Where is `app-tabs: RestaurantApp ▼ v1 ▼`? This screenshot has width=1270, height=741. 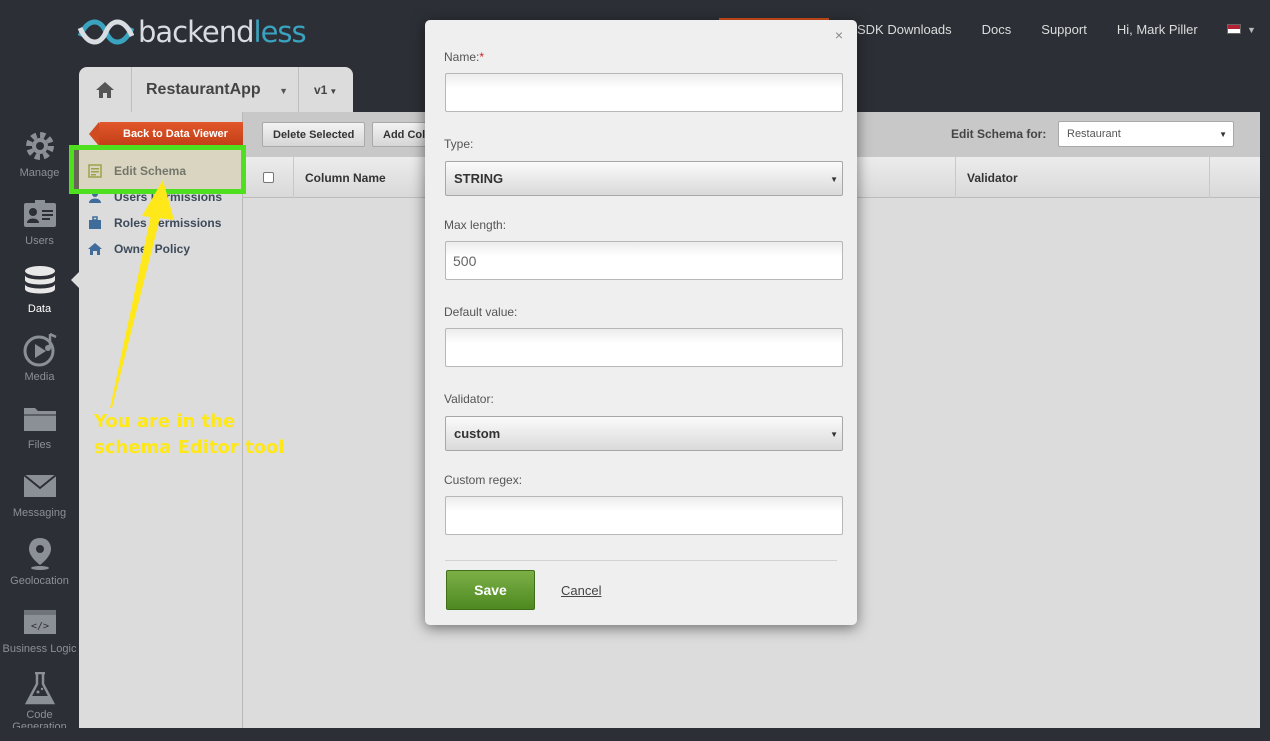
app-tabs: RestaurantApp ▼ v1 ▼ is located at coordinates (216, 90).